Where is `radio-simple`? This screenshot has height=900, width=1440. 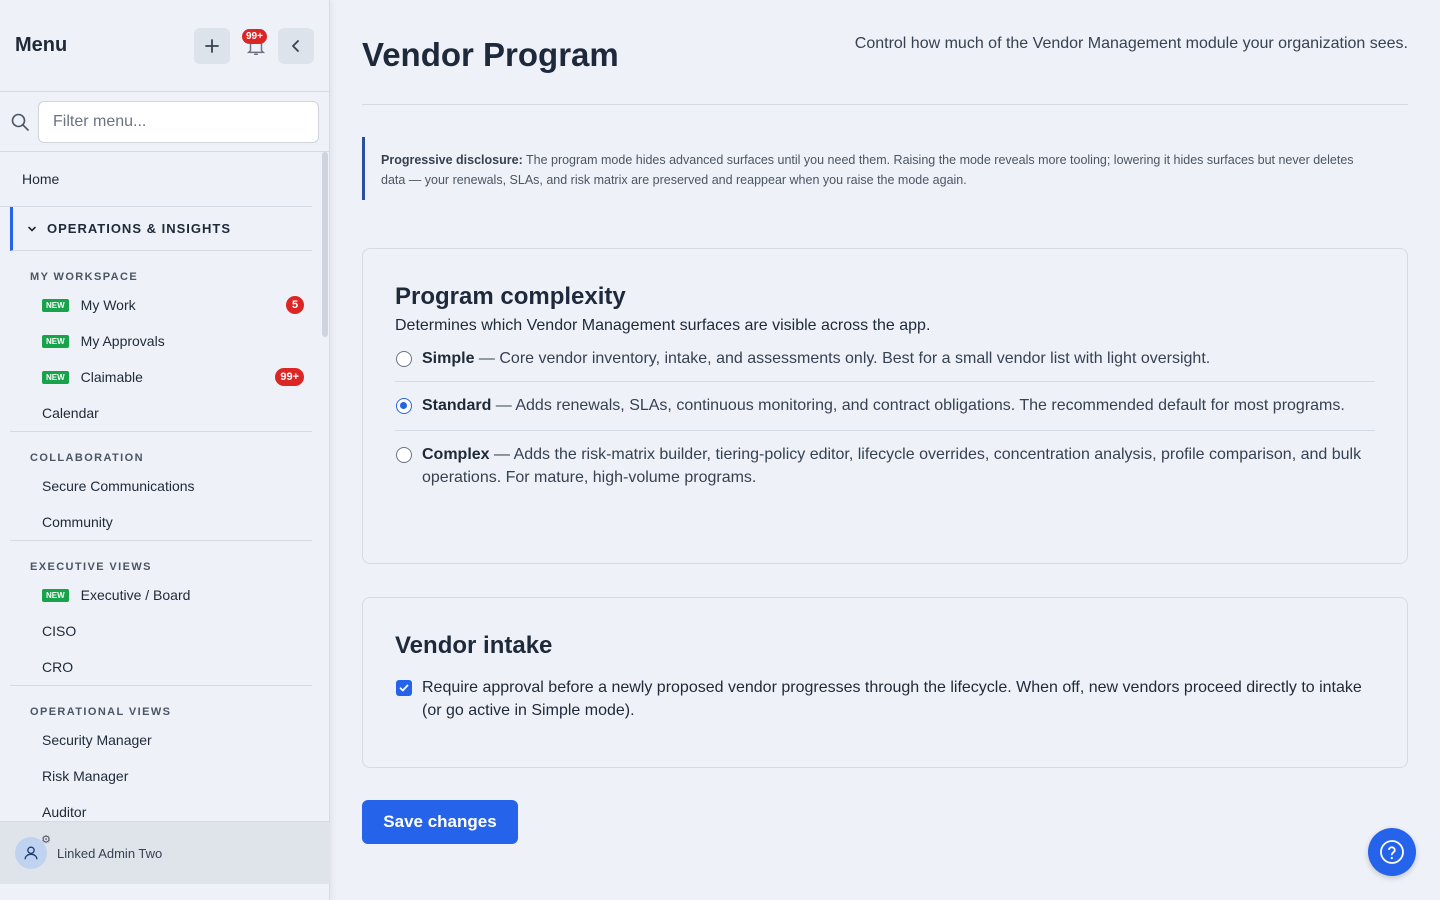
radio-simple is located at coordinates (404, 359).